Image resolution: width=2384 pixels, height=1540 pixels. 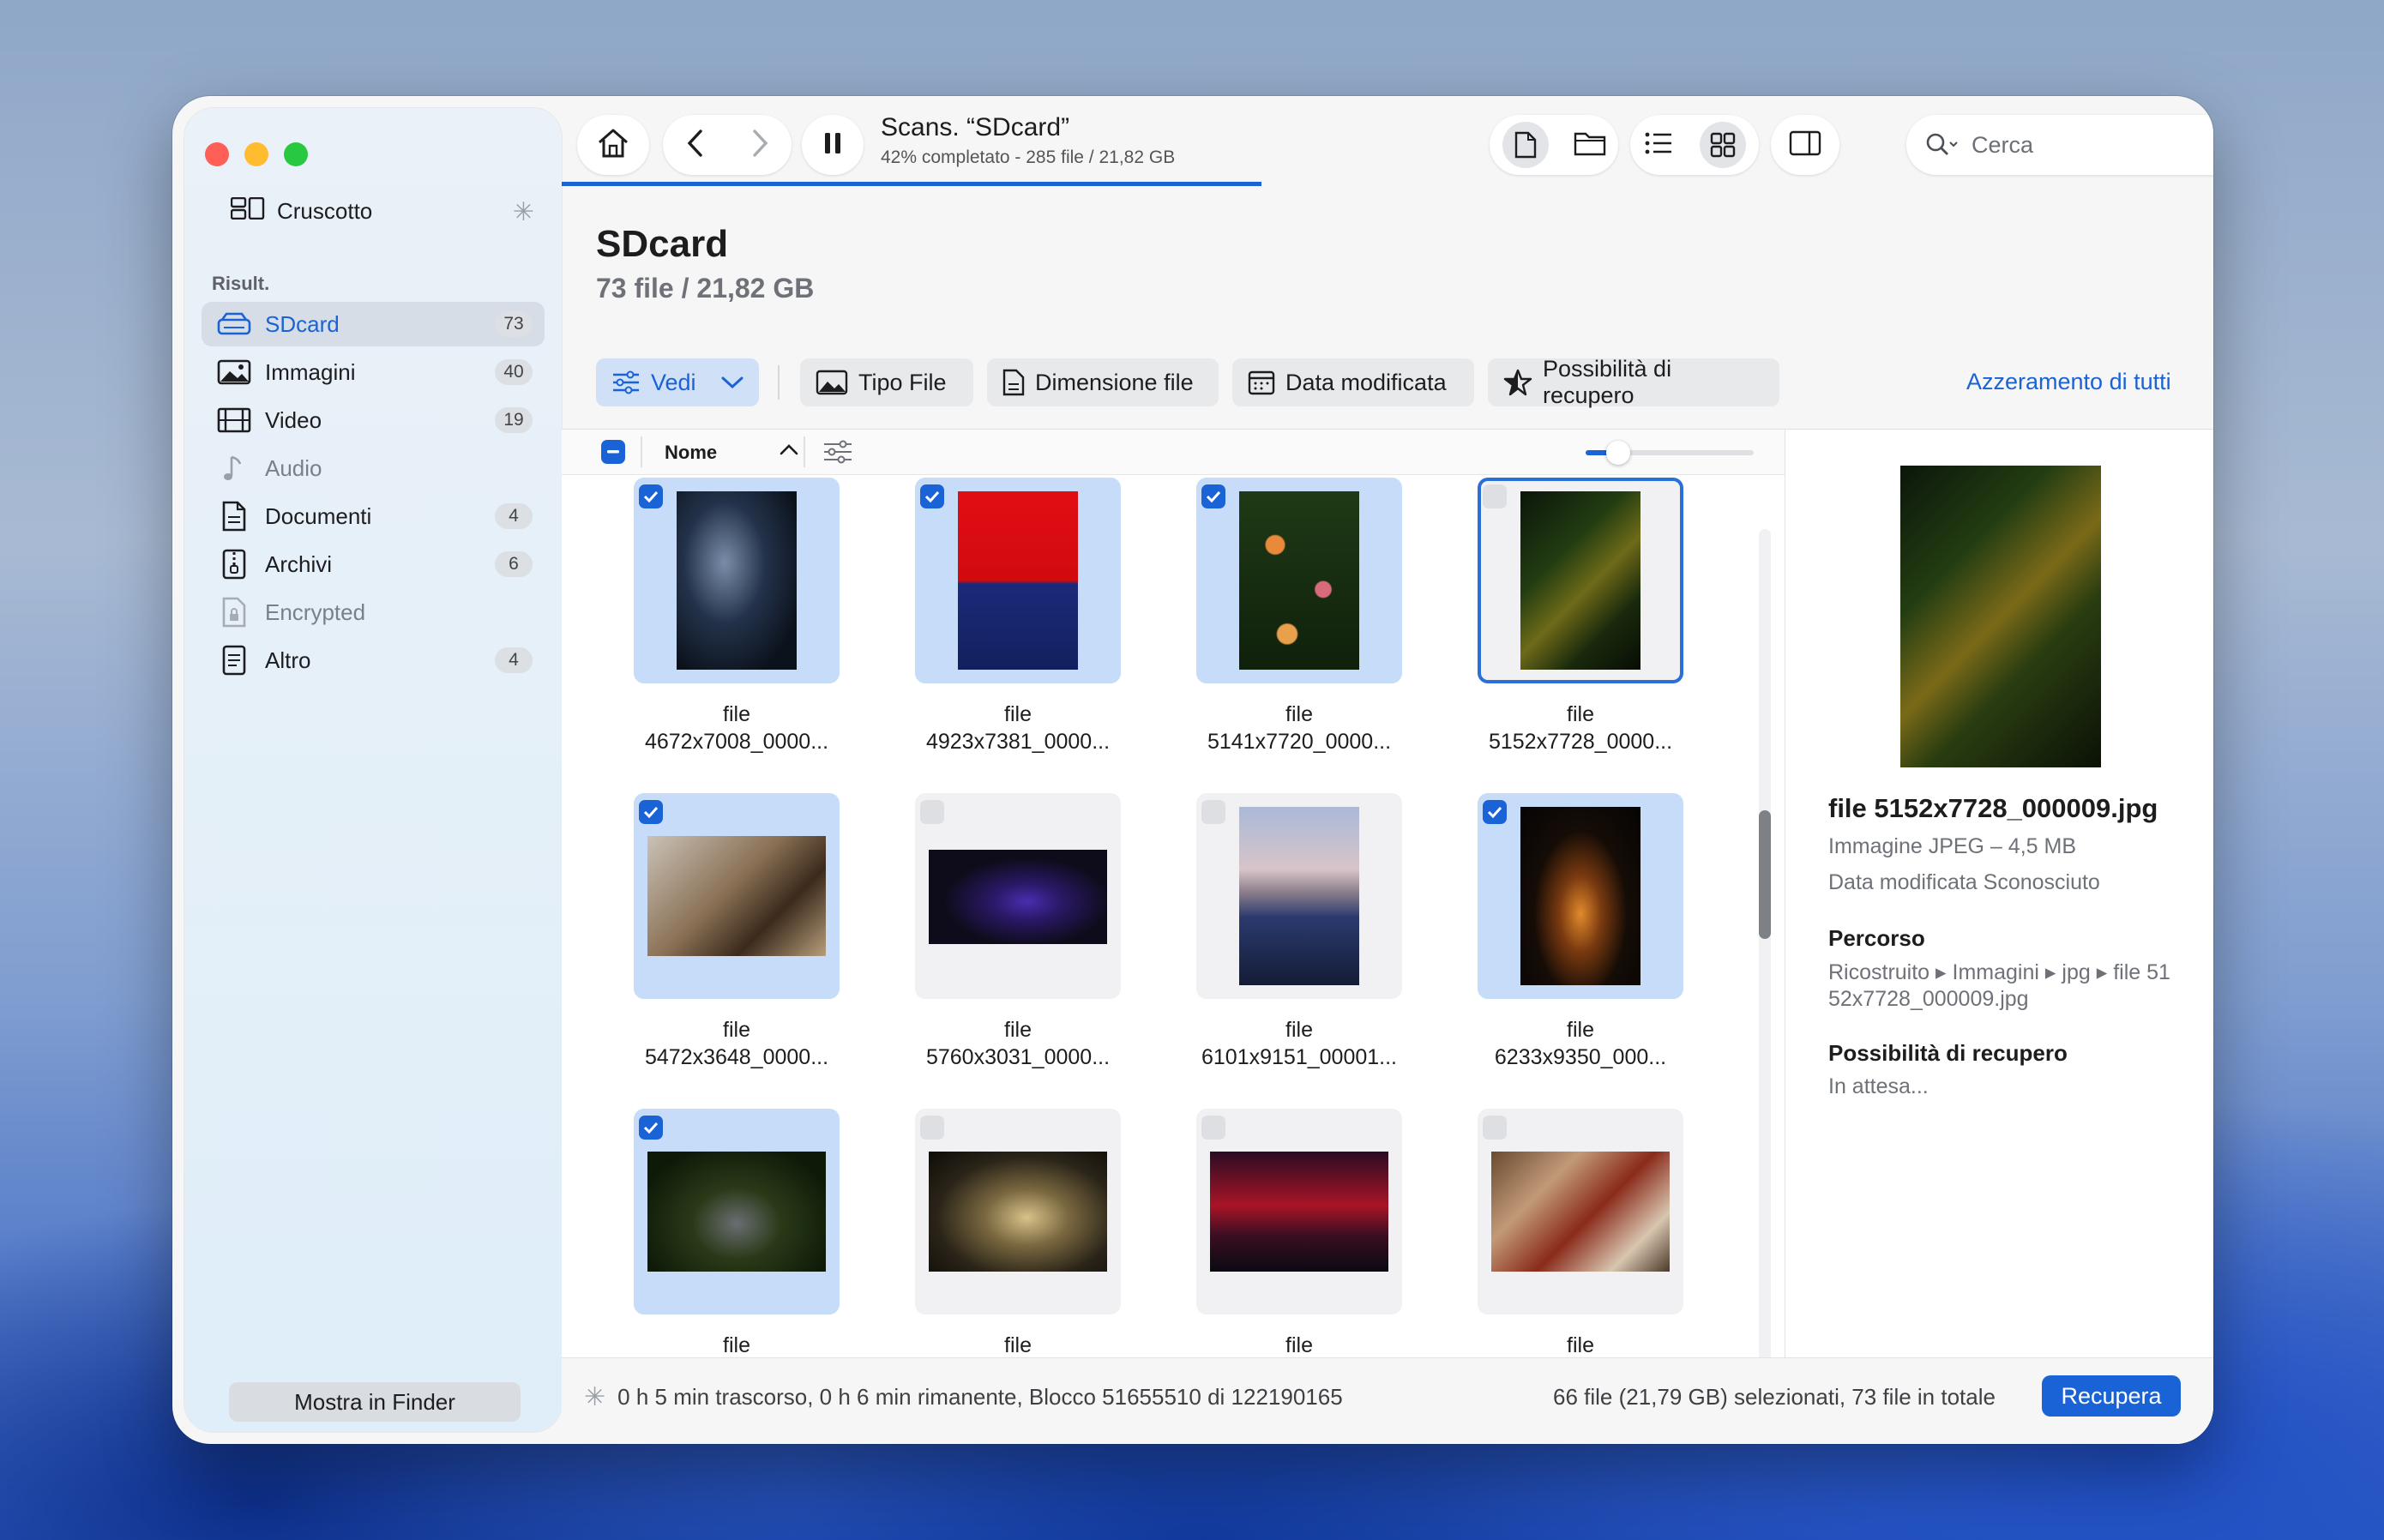 I want to click on sidebar-item-dashboard: Cruscotto, so click(x=301, y=211).